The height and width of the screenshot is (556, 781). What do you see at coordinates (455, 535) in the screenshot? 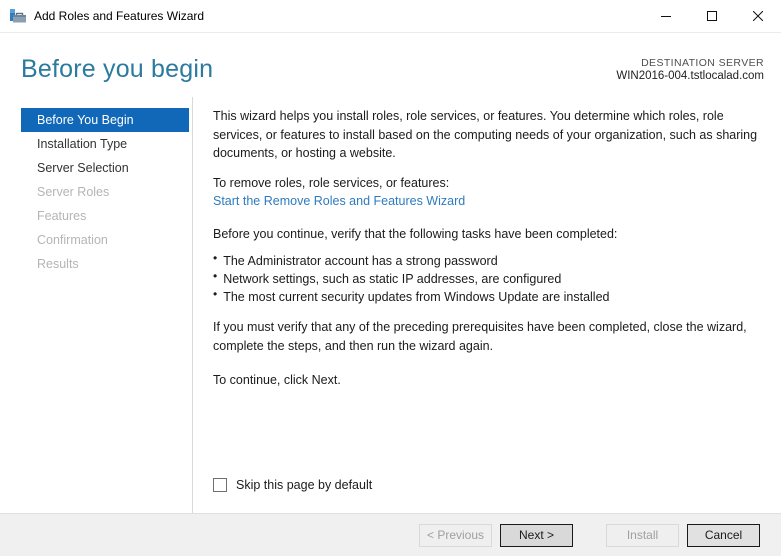
I see `previous-button: < Previous` at bounding box center [455, 535].